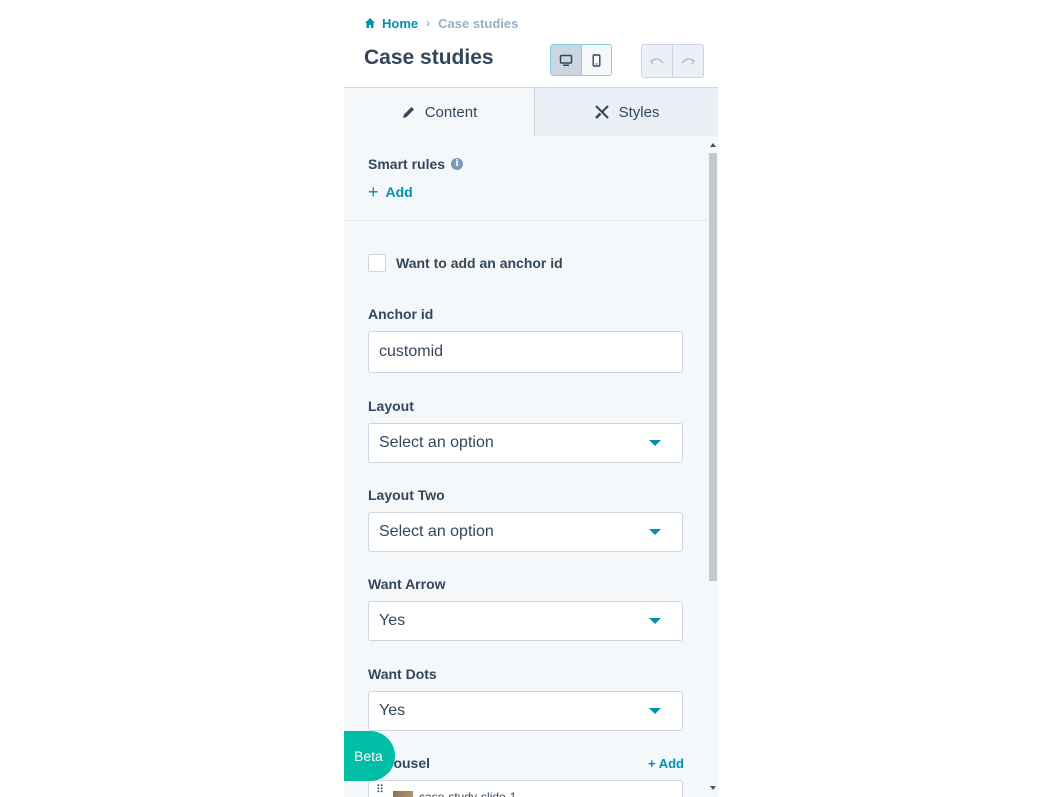 The image size is (1062, 797). I want to click on carousel-item-label: case-study-slide-1, so click(468, 793).